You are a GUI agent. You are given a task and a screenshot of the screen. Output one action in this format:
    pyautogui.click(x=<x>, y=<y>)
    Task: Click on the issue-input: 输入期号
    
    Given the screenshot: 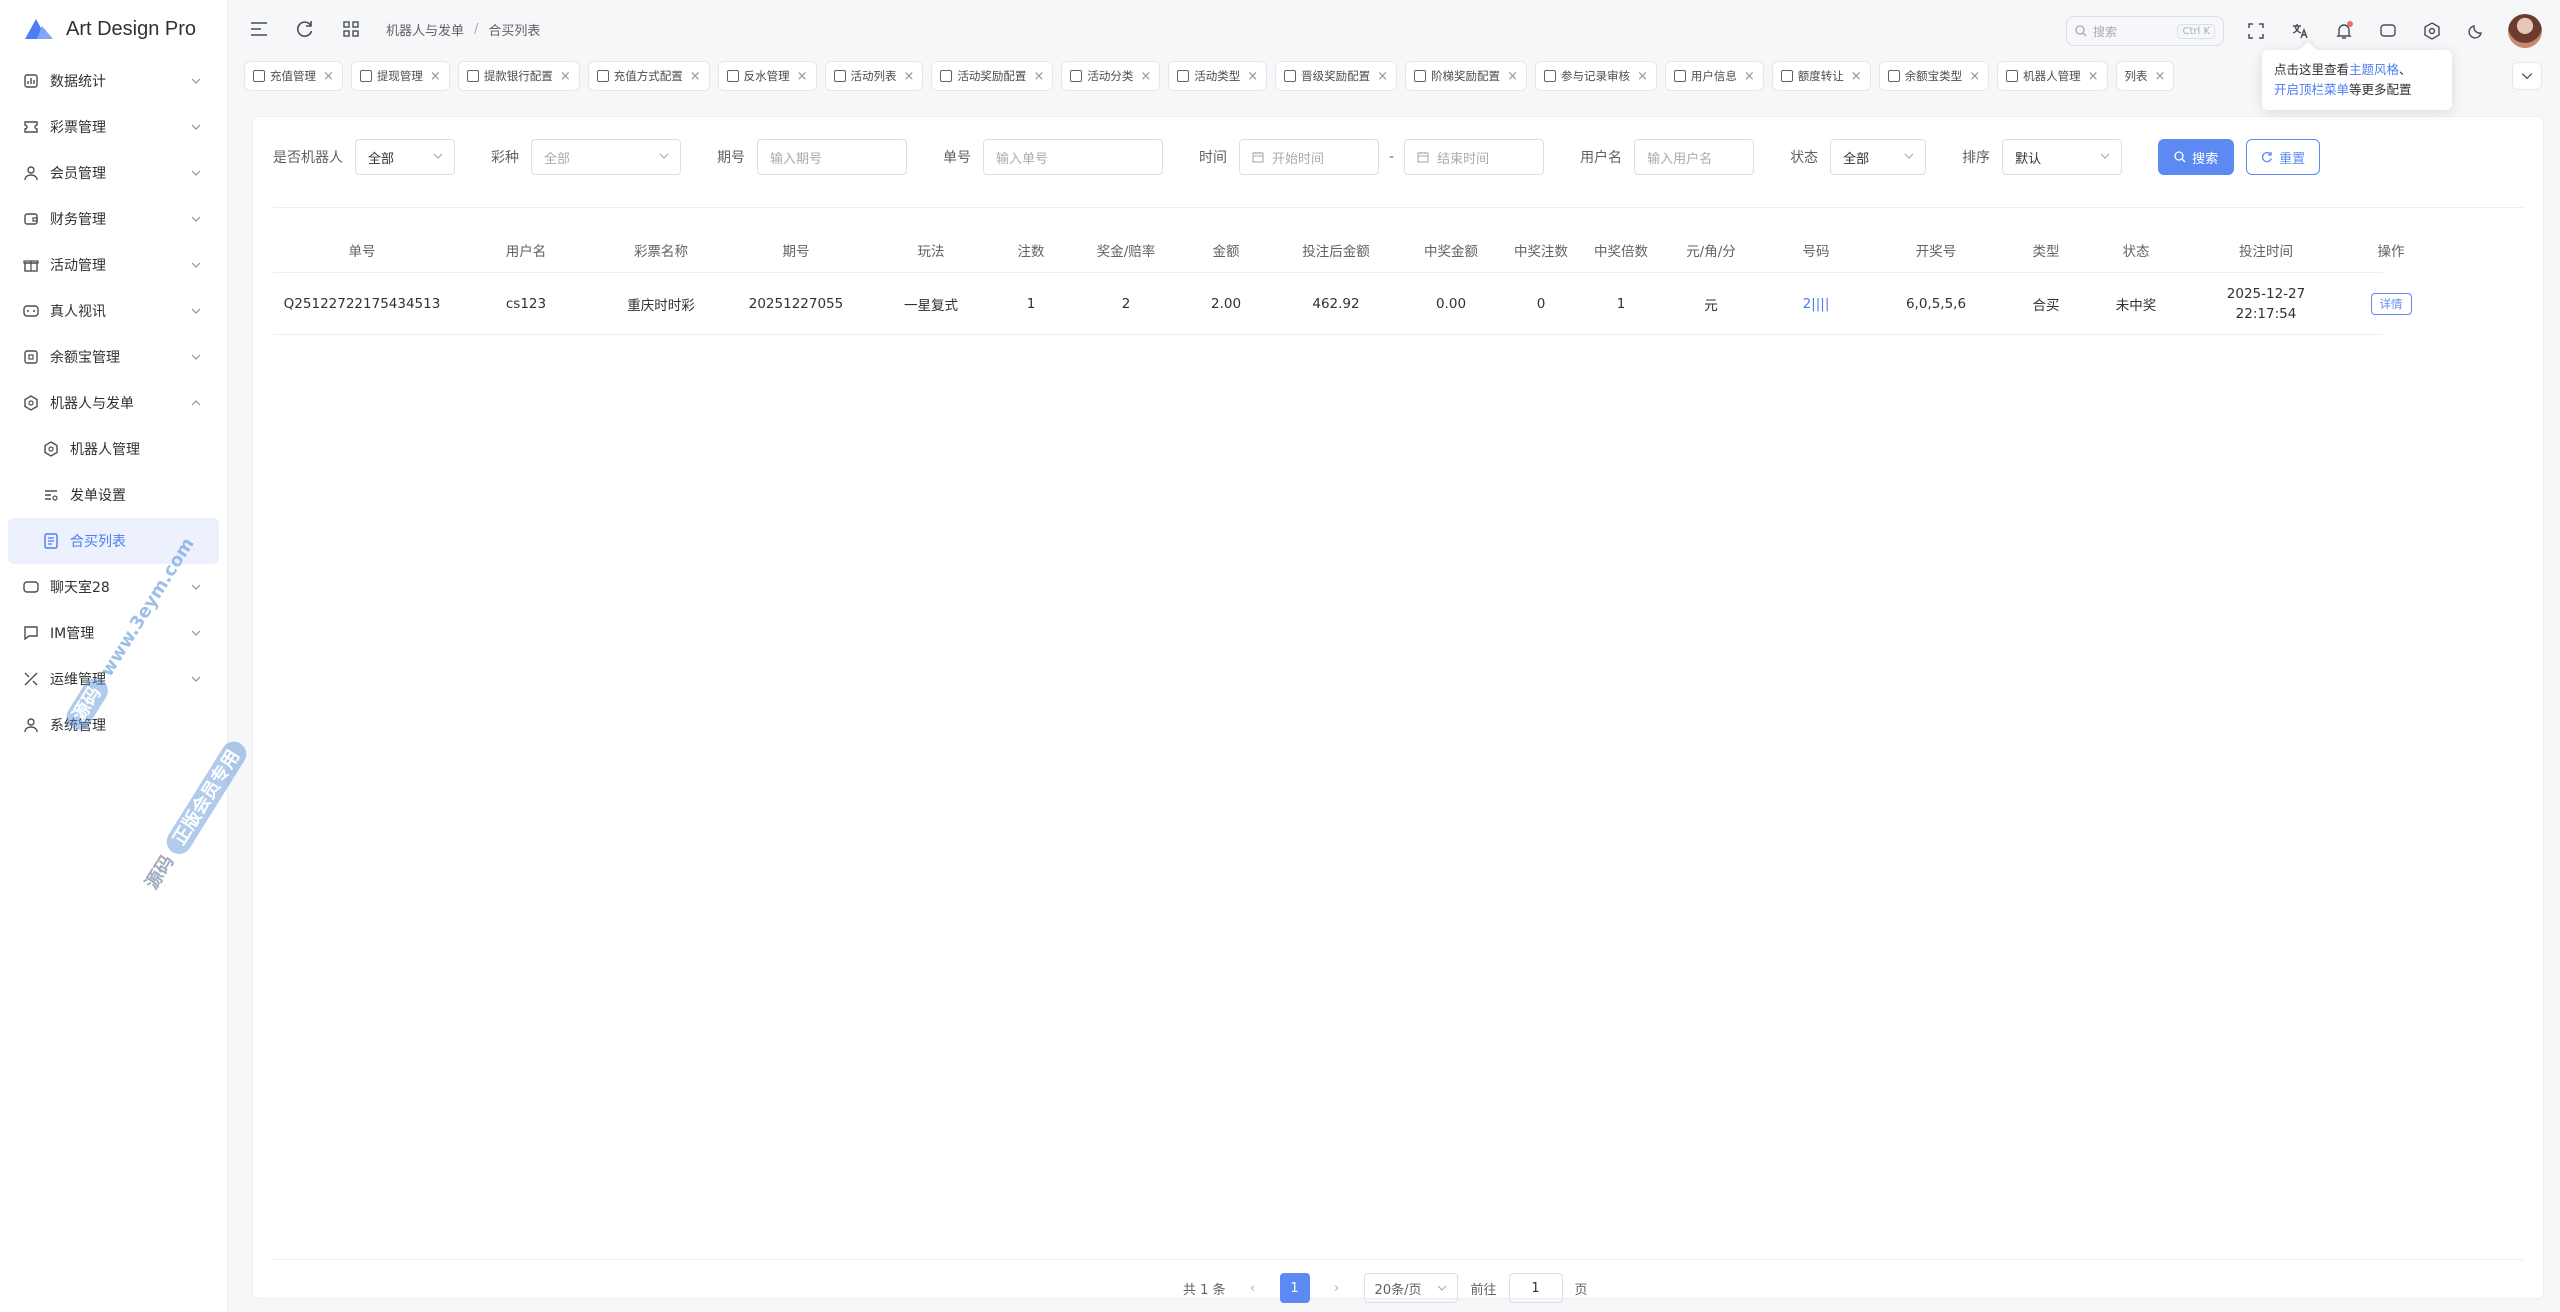 What is the action you would take?
    pyautogui.click(x=832, y=157)
    